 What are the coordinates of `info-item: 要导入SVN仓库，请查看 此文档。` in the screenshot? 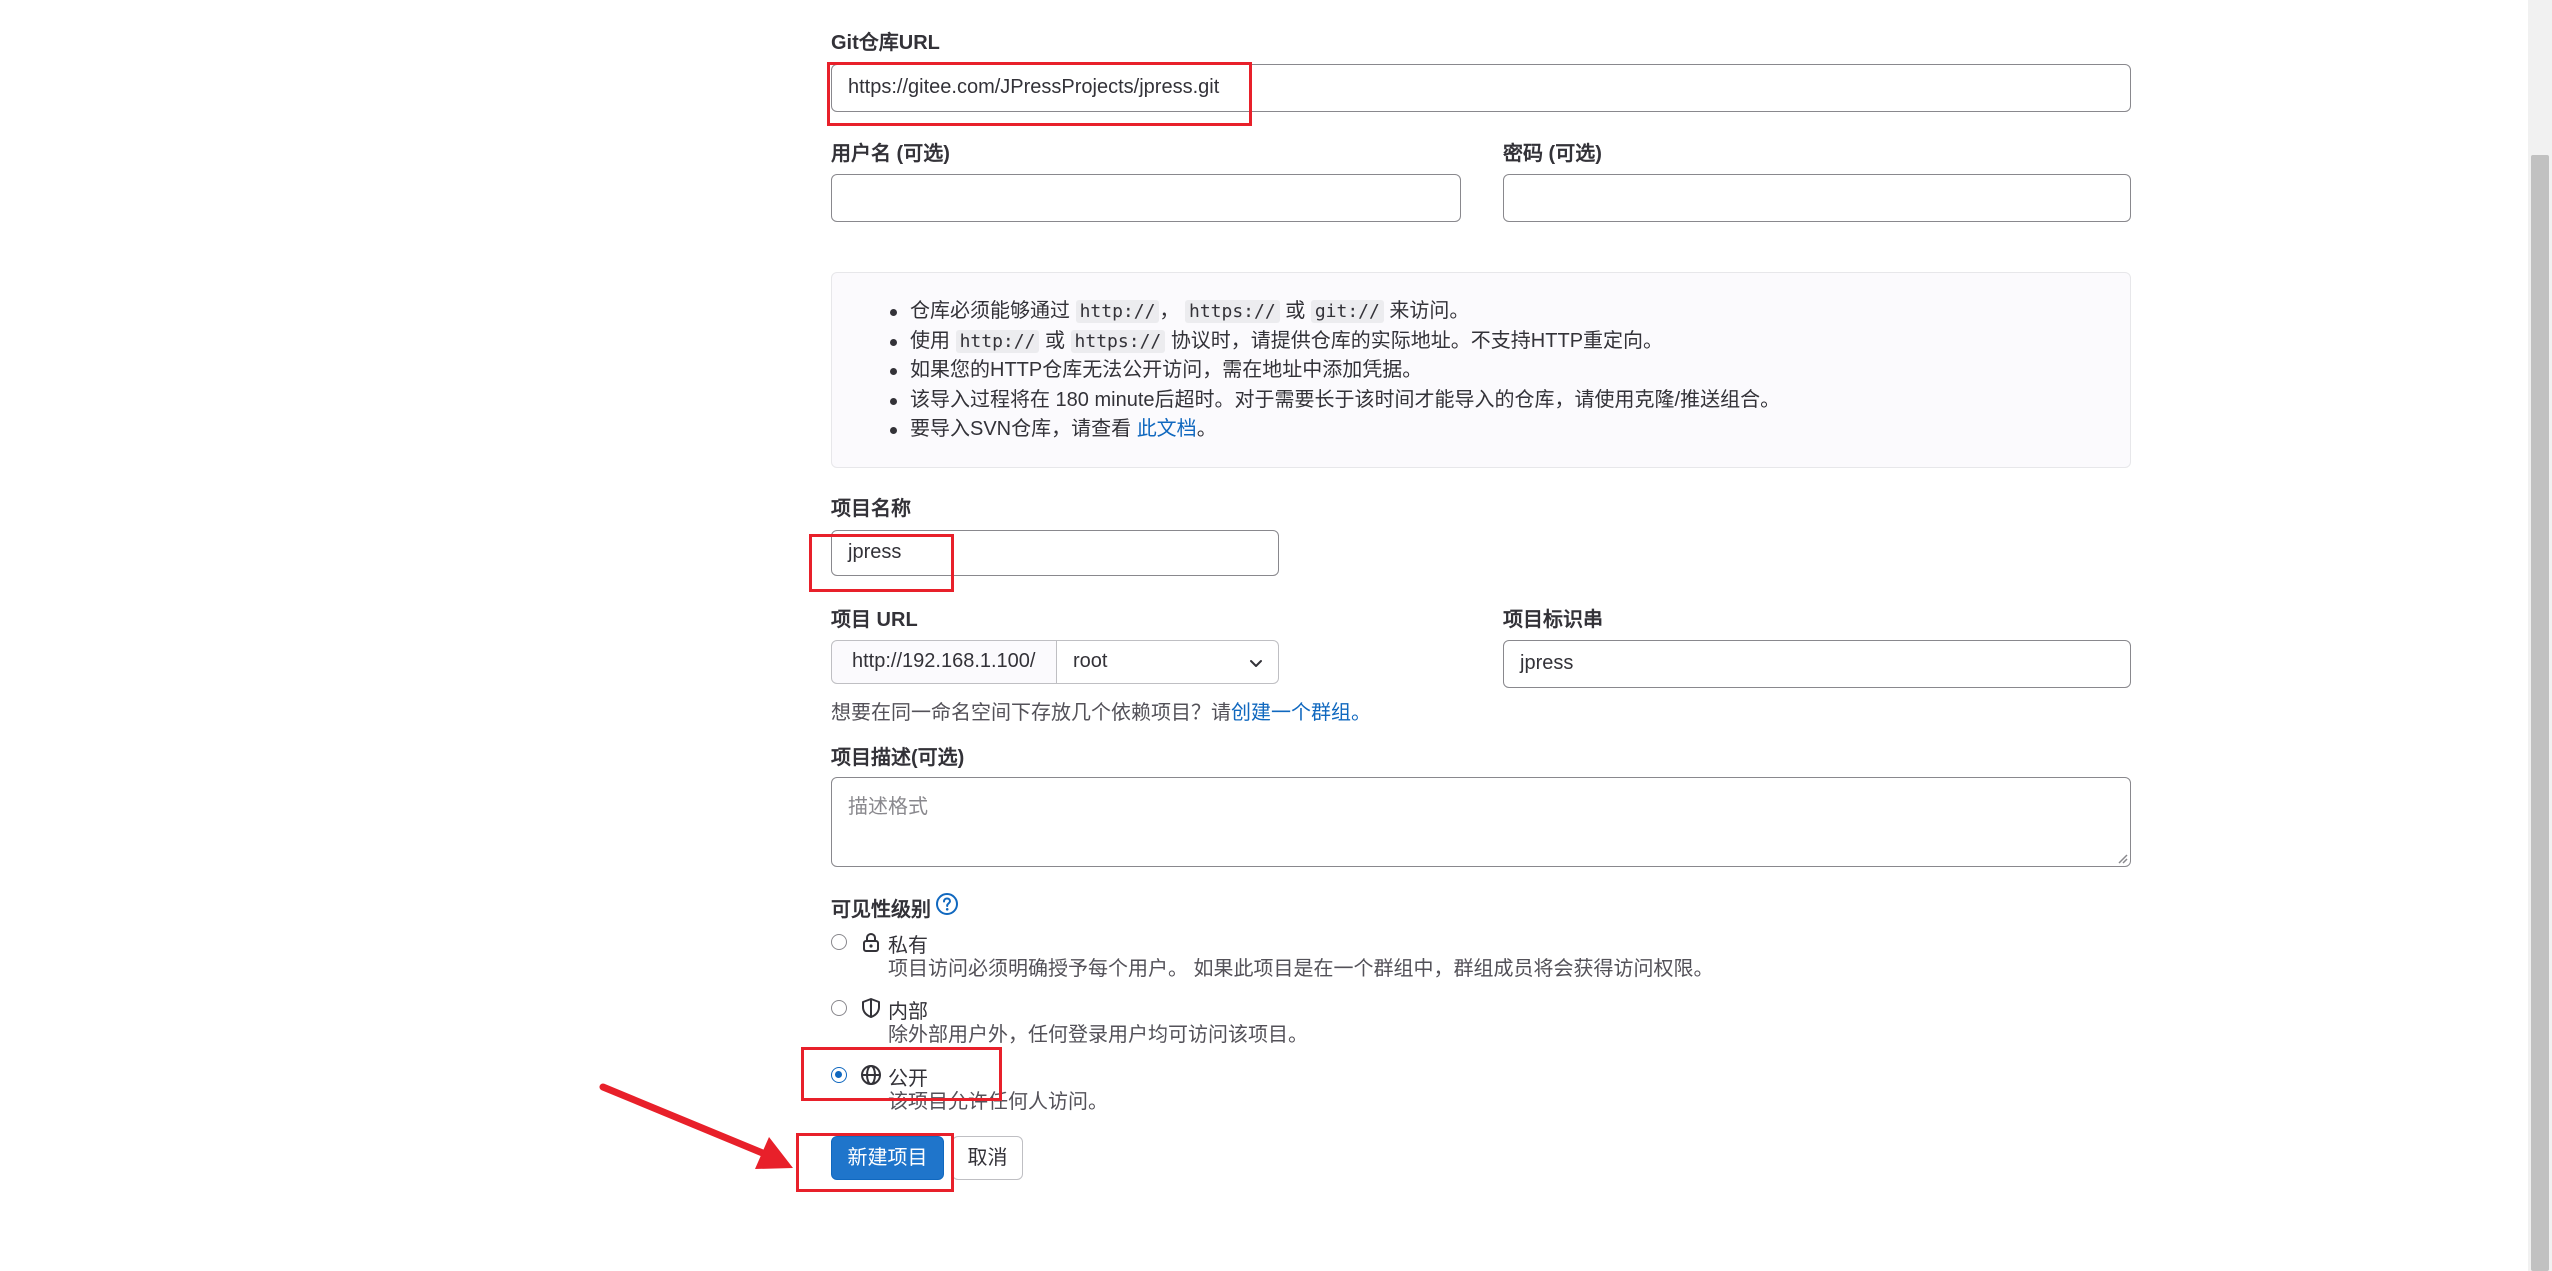 It's located at (1334, 430).